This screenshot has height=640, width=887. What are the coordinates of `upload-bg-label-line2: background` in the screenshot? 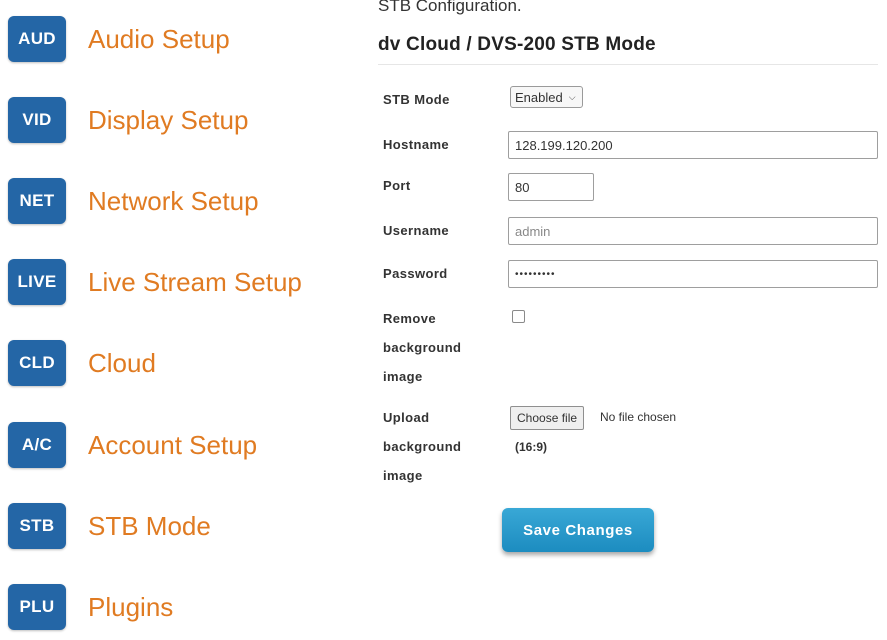 It's located at (422, 446).